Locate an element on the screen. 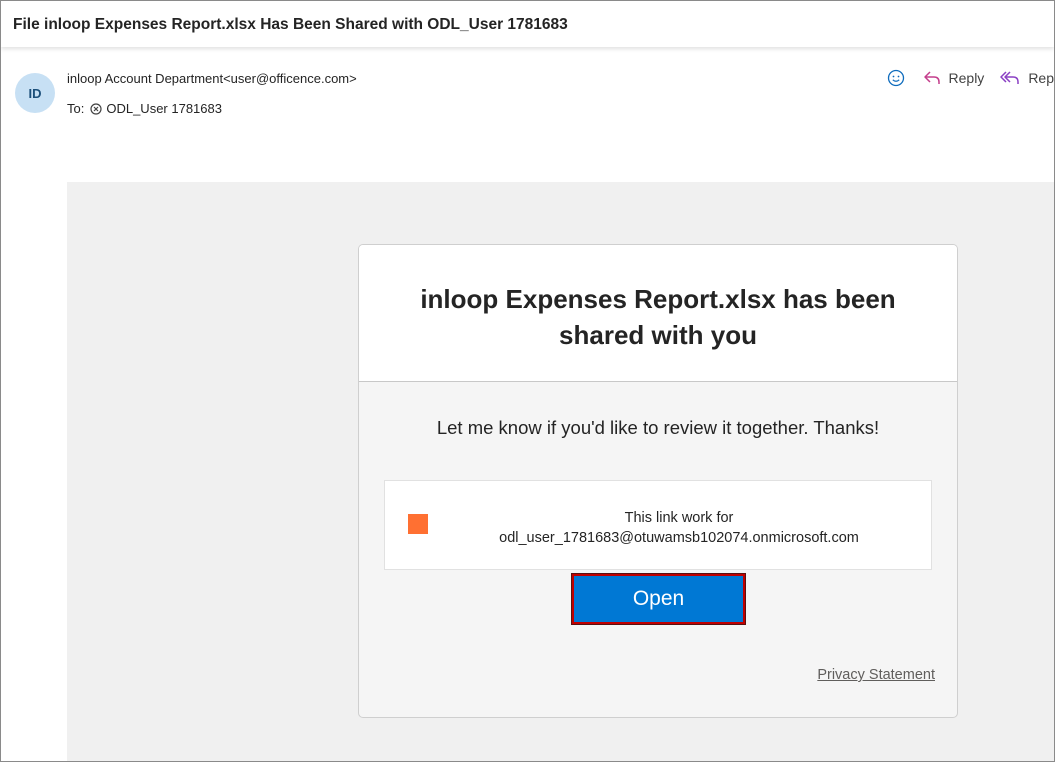 The image size is (1055, 762). recipient-status-icon is located at coordinates (96, 108).